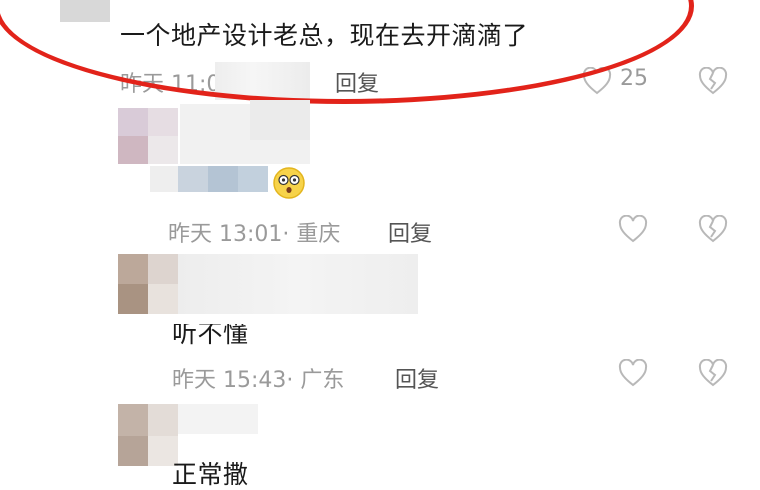 The image size is (760, 490). I want to click on comment-text: 听不懂, so click(210, 333).